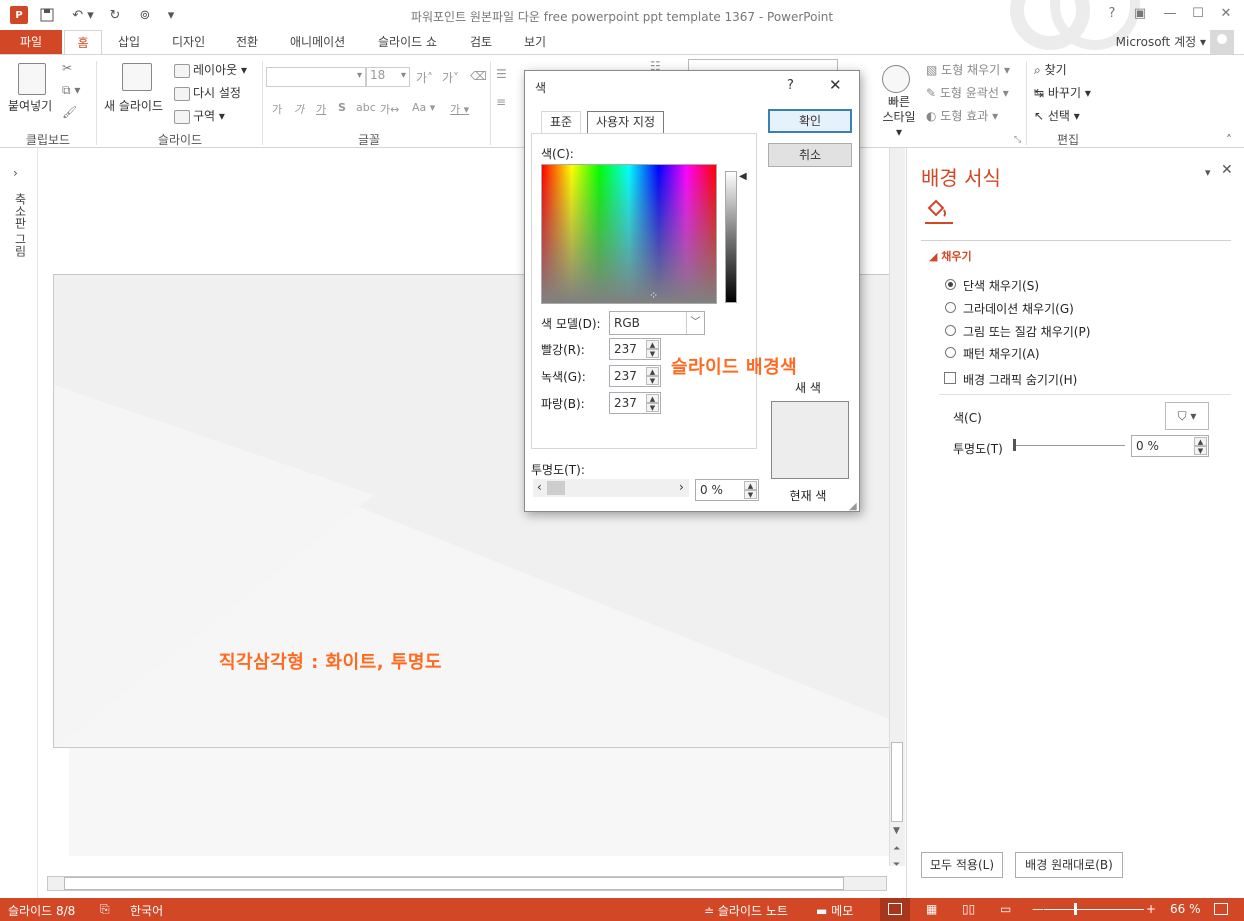  Describe the element at coordinates (950, 256) in the screenshot. I see `fill-section-header: ◢ 채우기` at that location.